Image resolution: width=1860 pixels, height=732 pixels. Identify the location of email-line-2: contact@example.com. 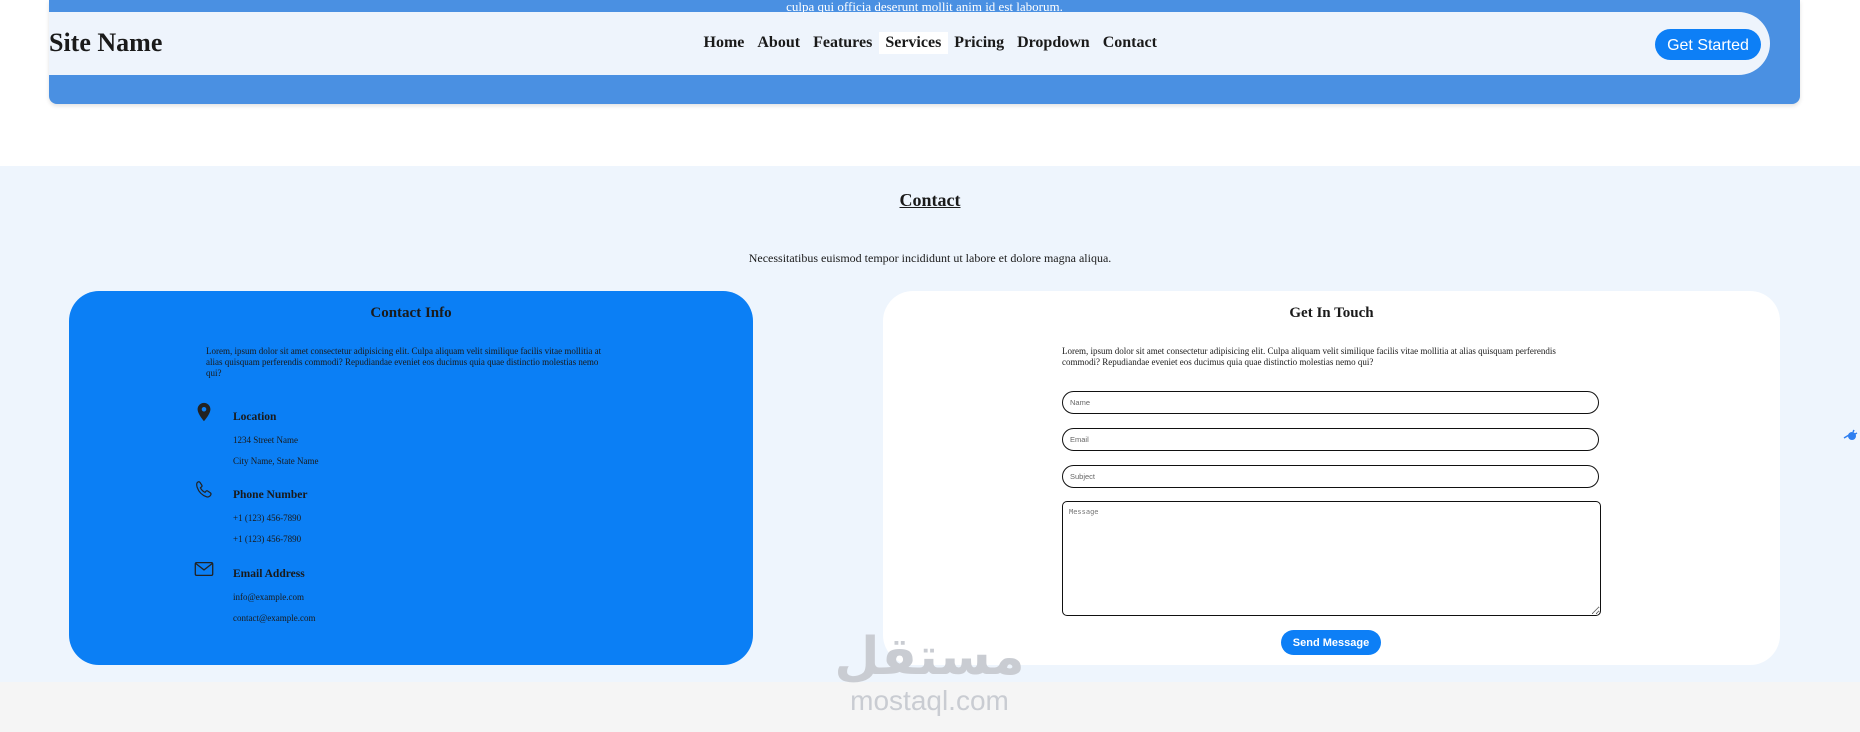
(274, 618).